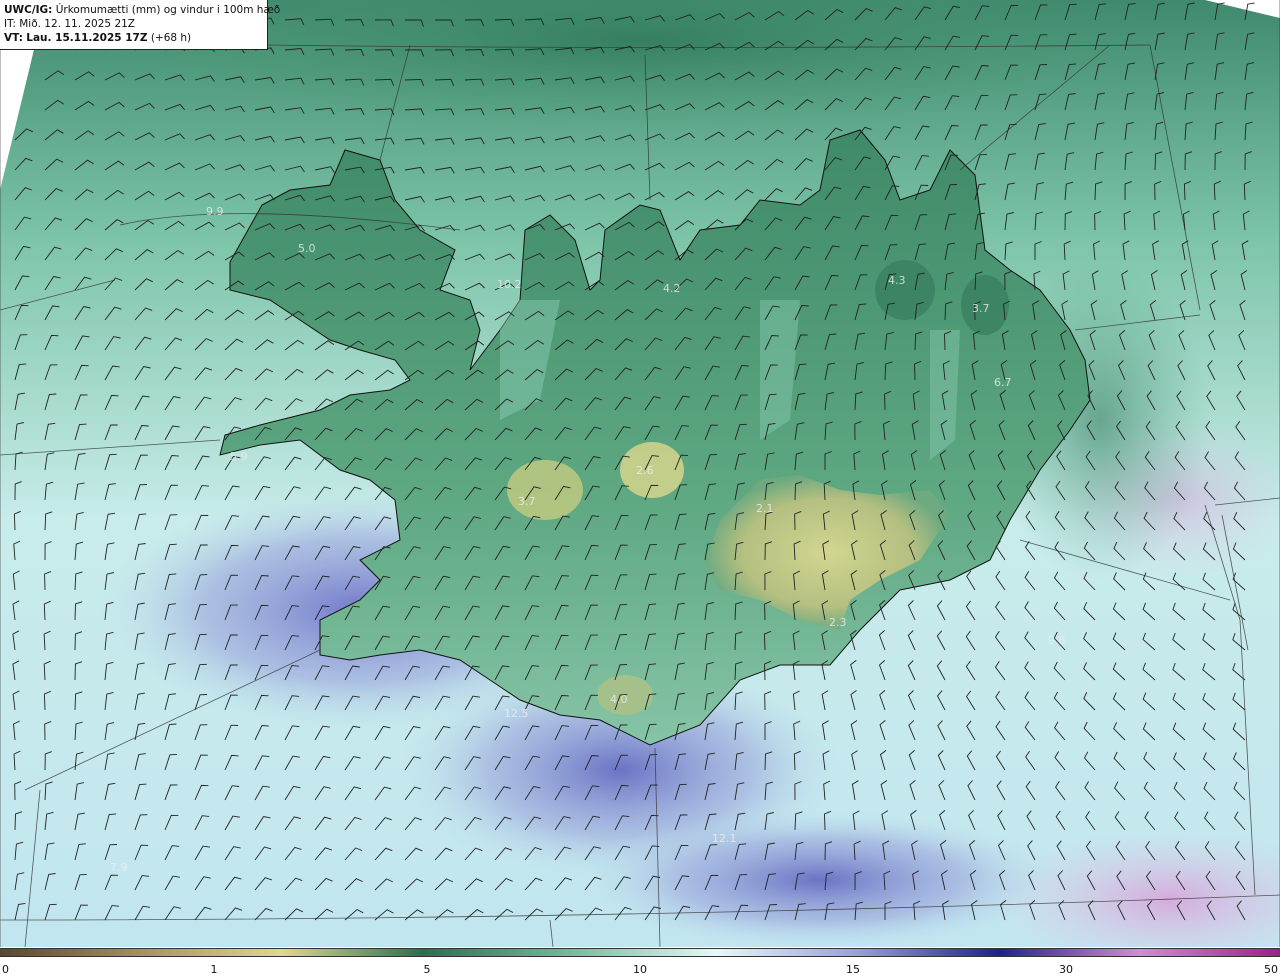 This screenshot has width=1280, height=978. Describe the element at coordinates (545, 490) in the screenshot. I see `langjokull-area` at that location.